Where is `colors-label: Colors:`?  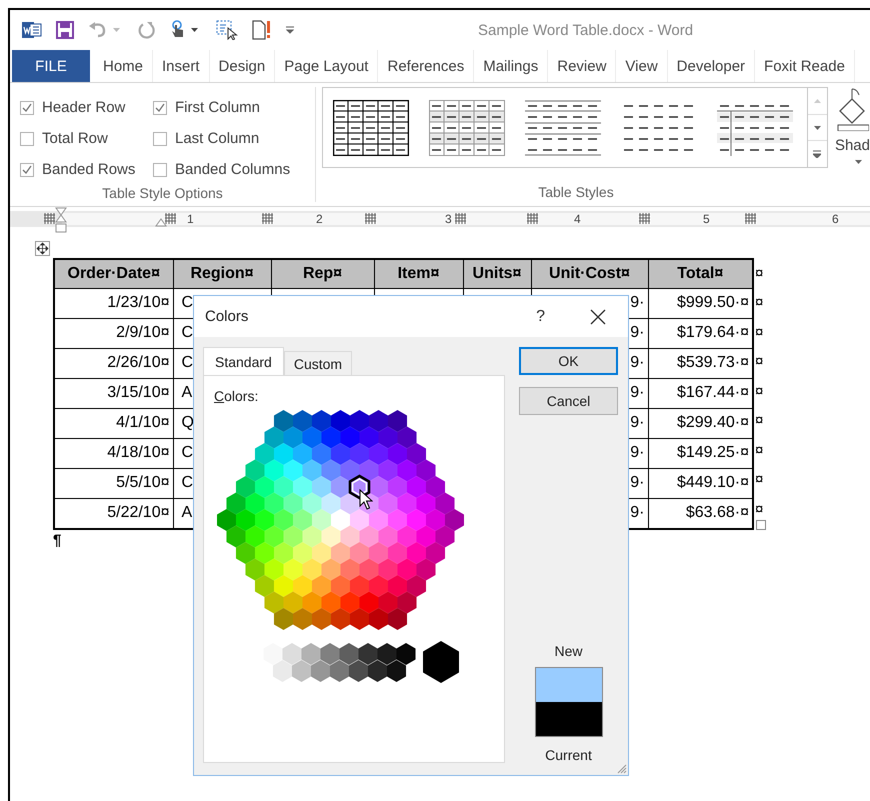
colors-label: Colors: is located at coordinates (236, 396).